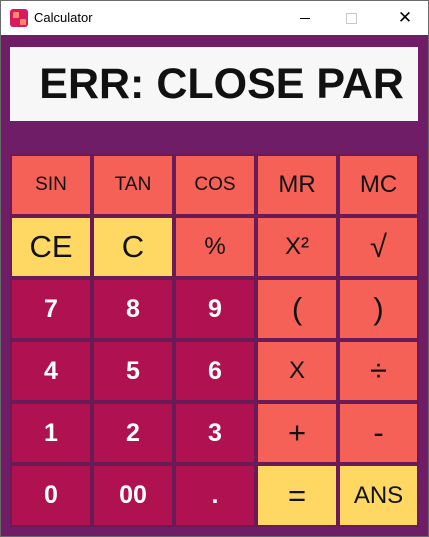  Describe the element at coordinates (51, 495) in the screenshot. I see `digit-0-button: 0` at that location.